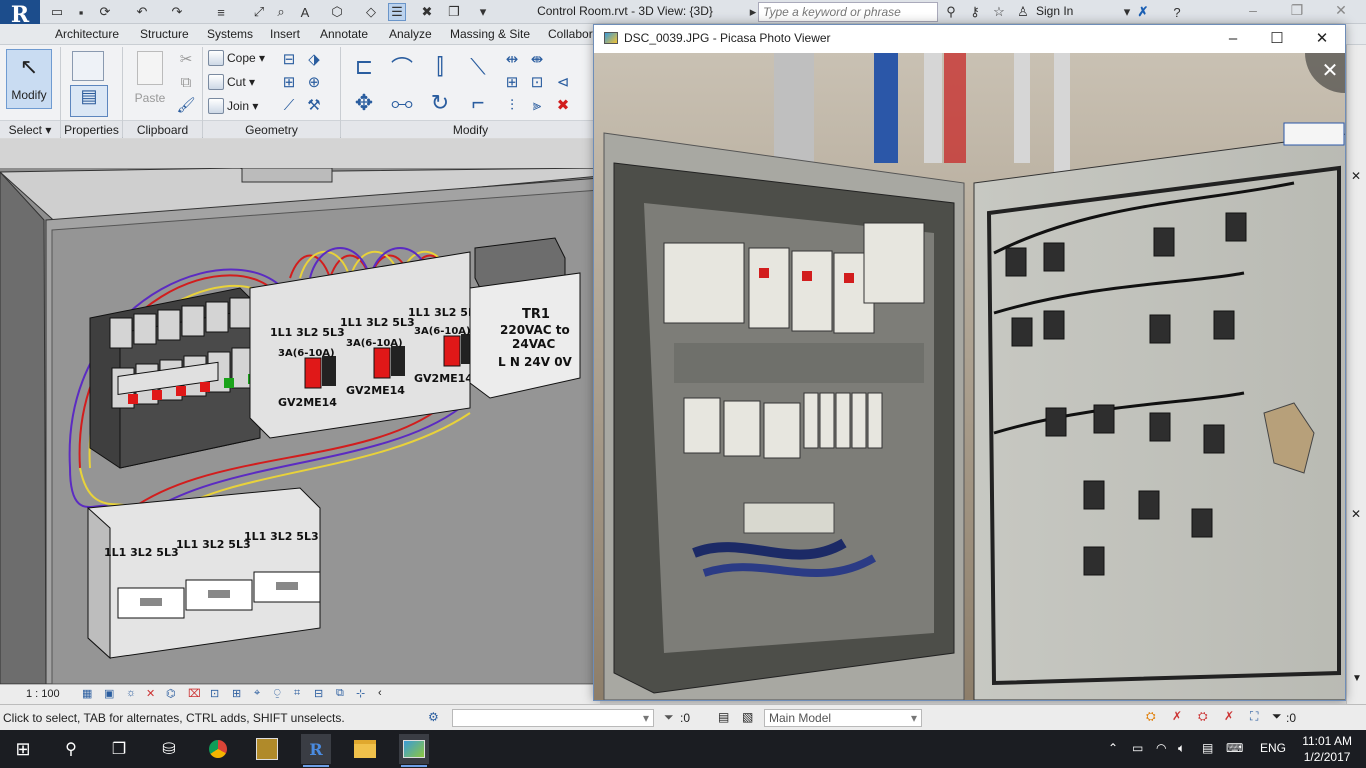 The width and height of the screenshot is (1366, 768). I want to click on volume-icon: 🔈︎, so click(1181, 748).